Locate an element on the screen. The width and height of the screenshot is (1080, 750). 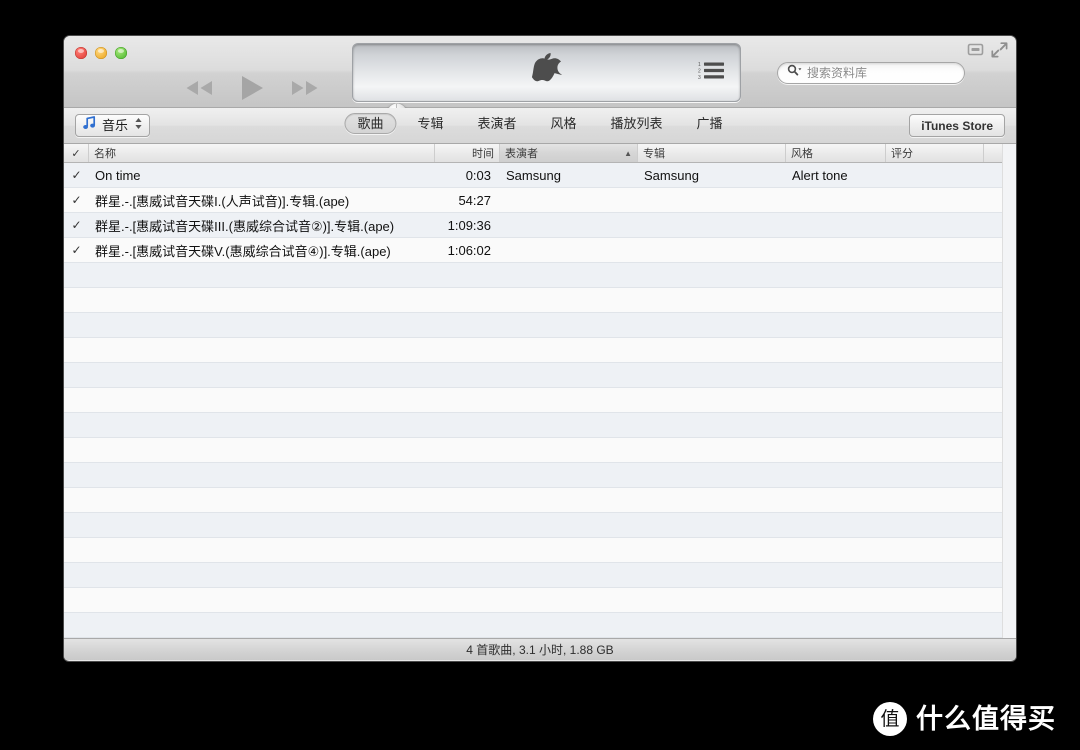
cell-name: On time is located at coordinates (118, 175).